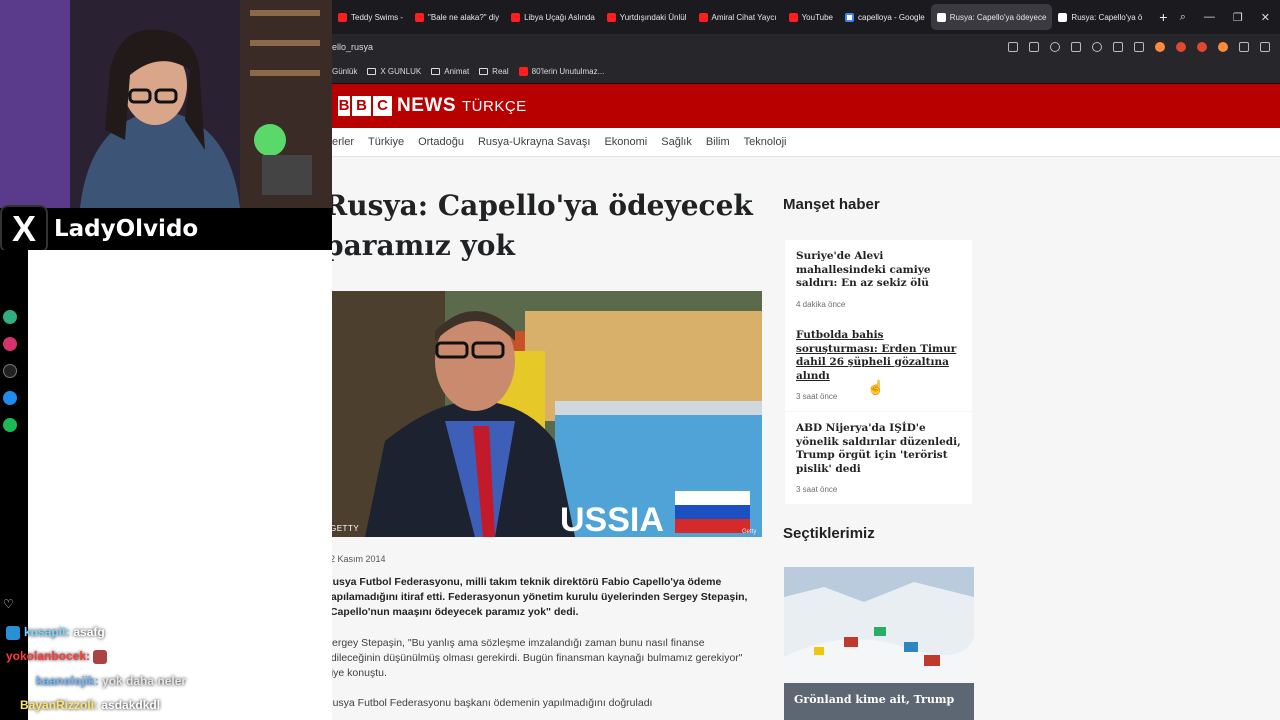  Describe the element at coordinates (1055, 47) in the screenshot. I see `shield-icon` at that location.